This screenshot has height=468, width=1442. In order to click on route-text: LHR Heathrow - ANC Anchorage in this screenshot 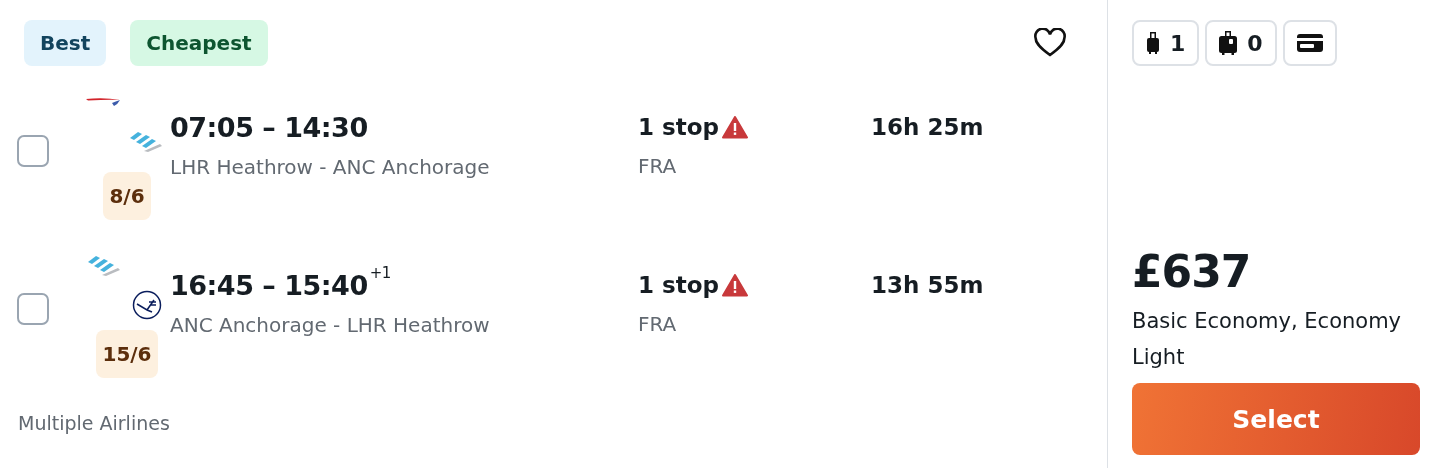, I will do `click(330, 167)`.